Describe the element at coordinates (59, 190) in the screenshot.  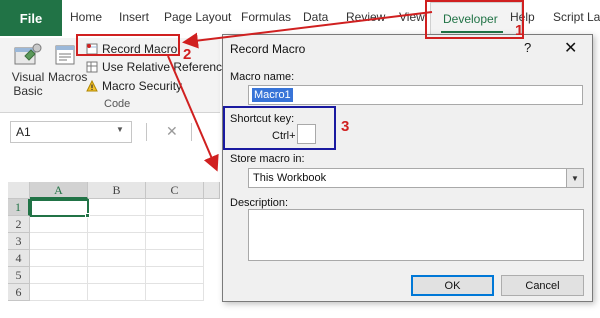
I see `column-header-a: A` at that location.